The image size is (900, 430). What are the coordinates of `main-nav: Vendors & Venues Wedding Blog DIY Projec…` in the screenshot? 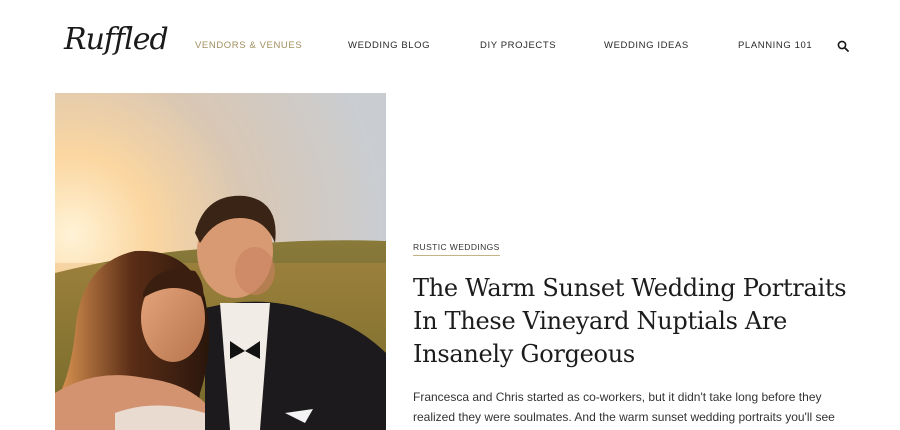 It's located at (450, 47).